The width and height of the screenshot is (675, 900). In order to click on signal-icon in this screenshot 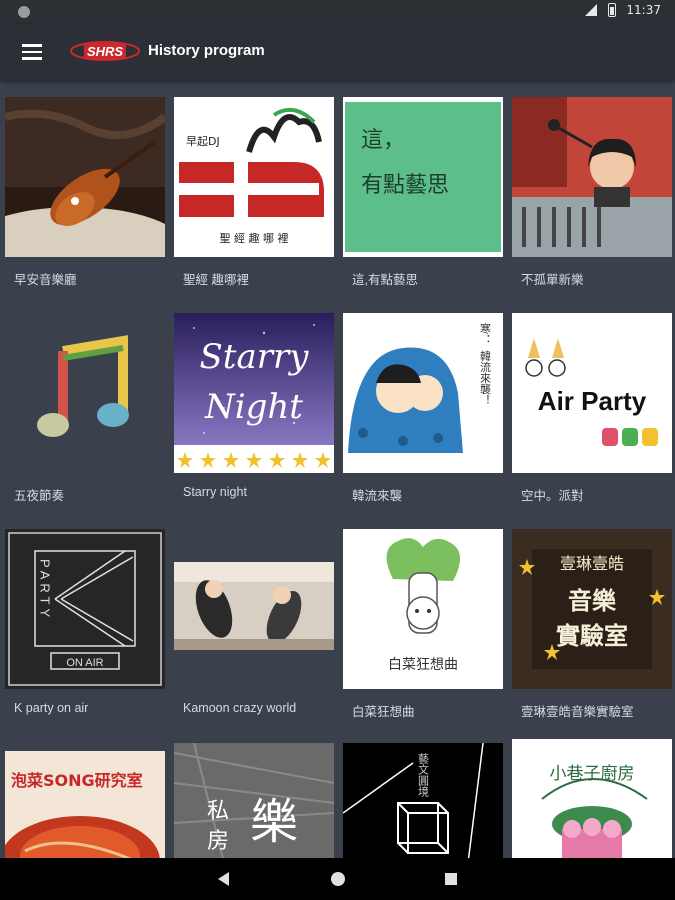, I will do `click(591, 10)`.